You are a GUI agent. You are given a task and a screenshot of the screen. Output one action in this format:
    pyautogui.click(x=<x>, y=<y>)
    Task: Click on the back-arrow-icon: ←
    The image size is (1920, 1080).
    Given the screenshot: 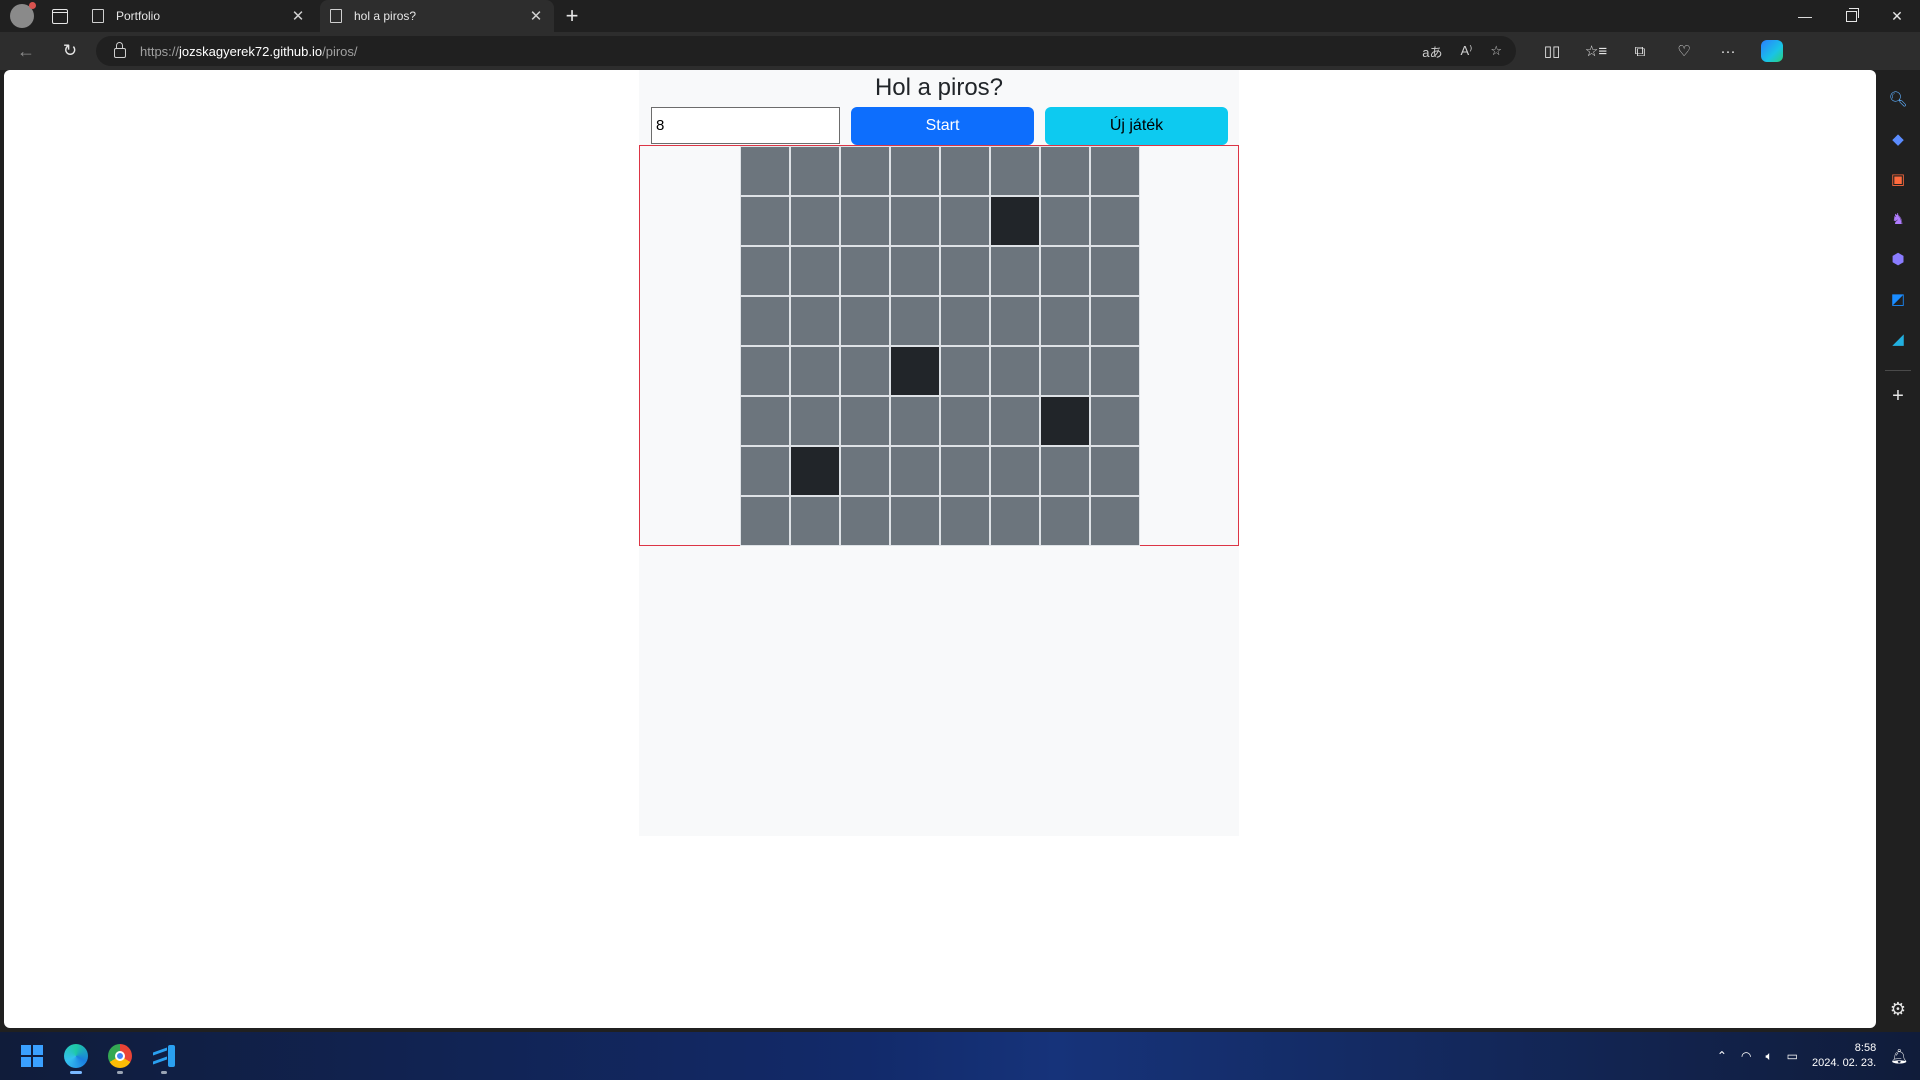 What is the action you would take?
    pyautogui.click(x=26, y=51)
    